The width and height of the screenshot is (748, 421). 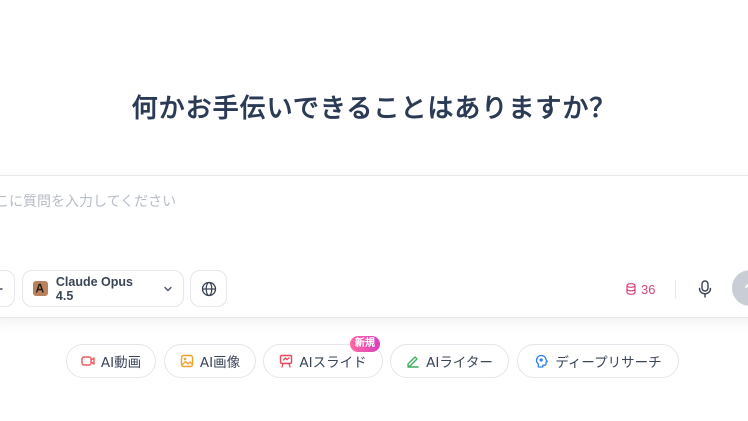 What do you see at coordinates (675, 289) in the screenshot?
I see `divider` at bounding box center [675, 289].